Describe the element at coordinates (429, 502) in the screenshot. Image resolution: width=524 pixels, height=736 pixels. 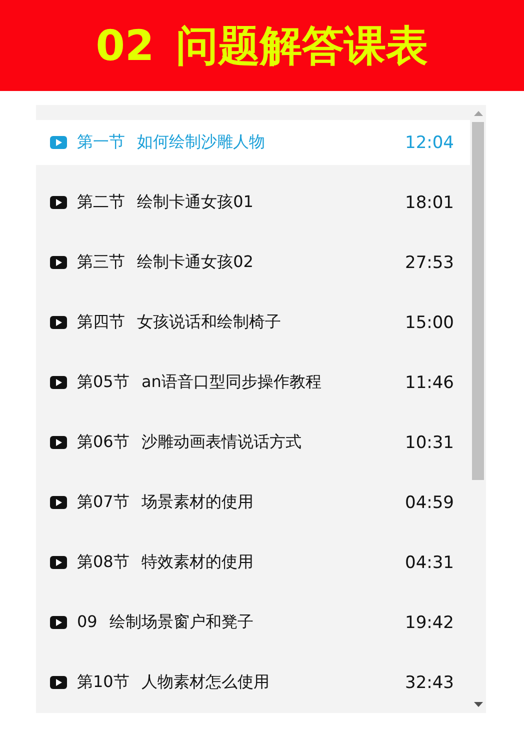
I see `lesson-duration: 04:59` at that location.